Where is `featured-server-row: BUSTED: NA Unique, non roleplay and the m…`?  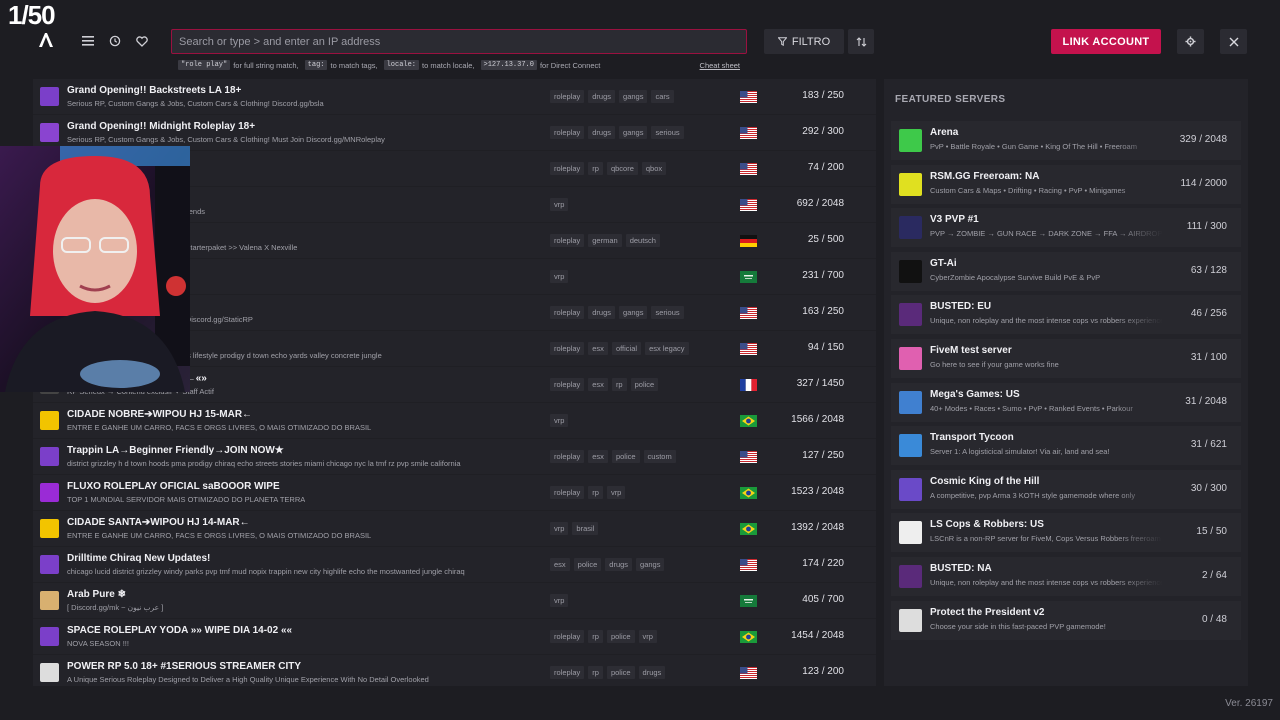
featured-server-row: BUSTED: NA Unique, non roleplay and the m… is located at coordinates (1066, 576).